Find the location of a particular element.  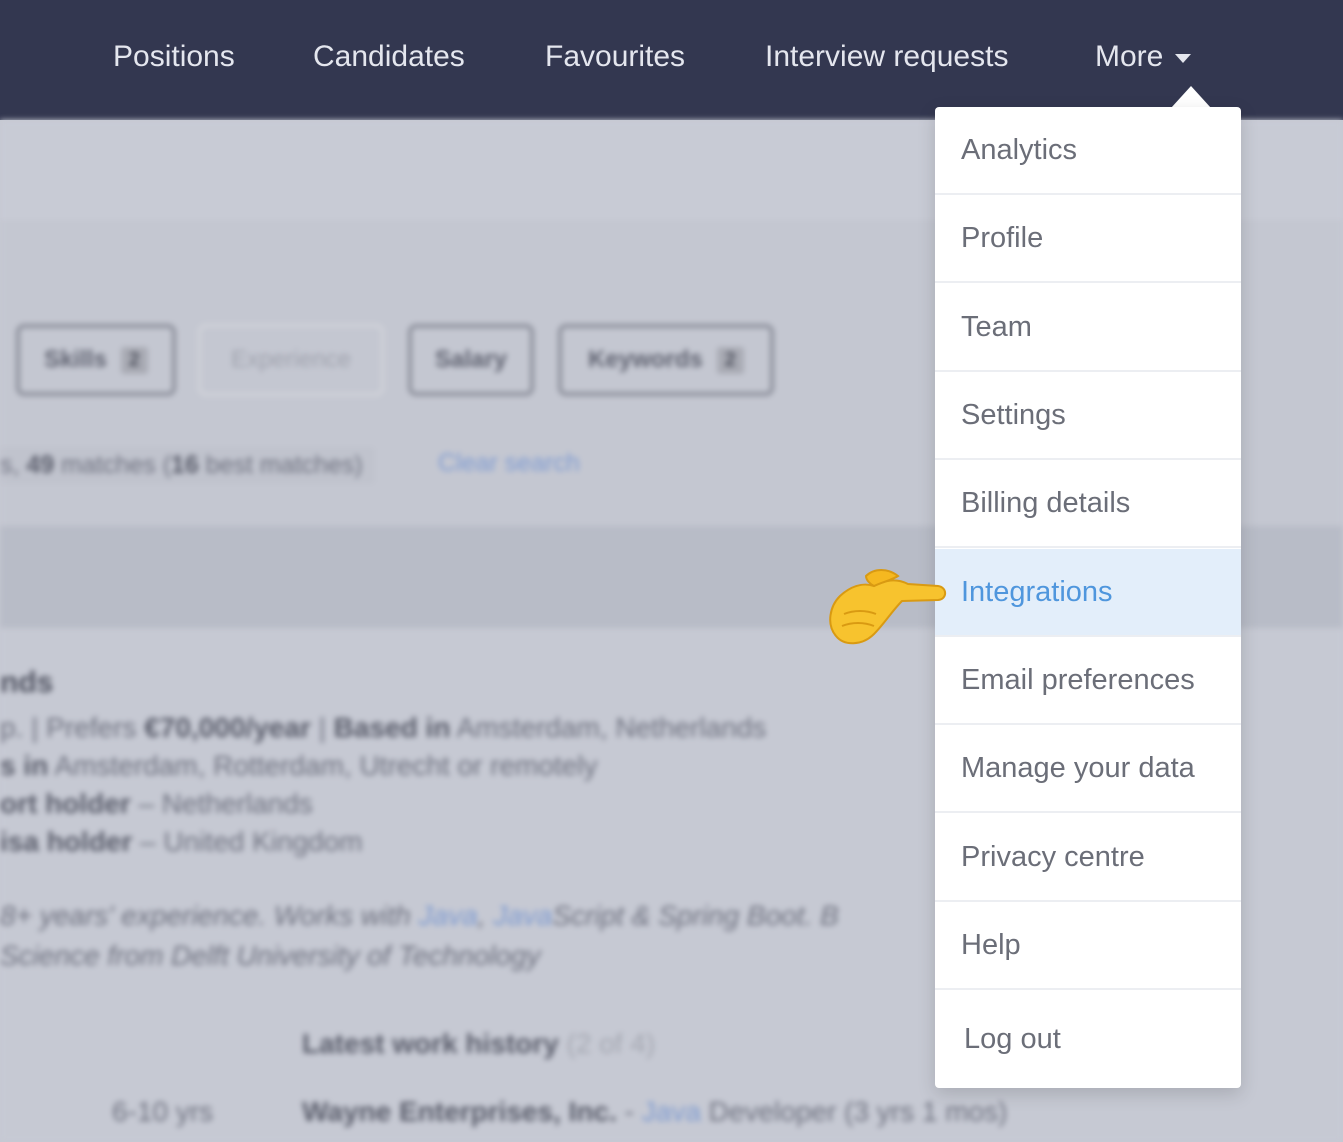

menu-item-team: Team is located at coordinates (1088, 328).